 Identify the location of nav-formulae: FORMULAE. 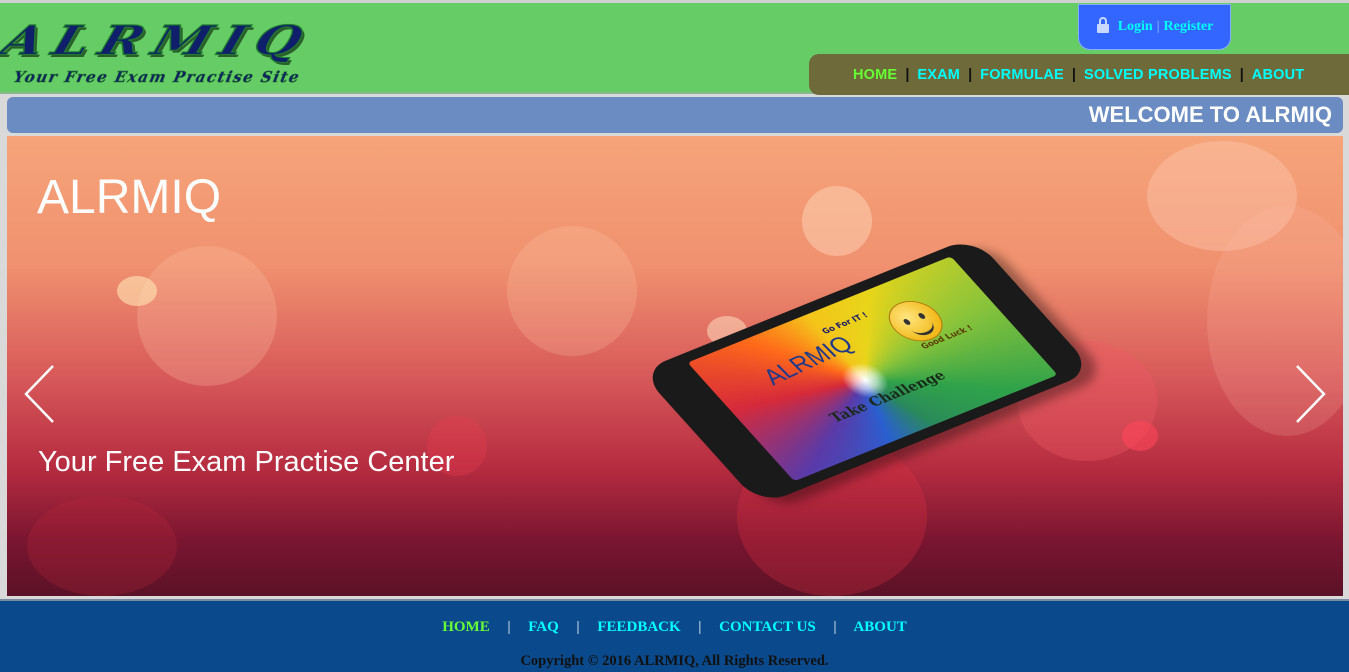
(1022, 75).